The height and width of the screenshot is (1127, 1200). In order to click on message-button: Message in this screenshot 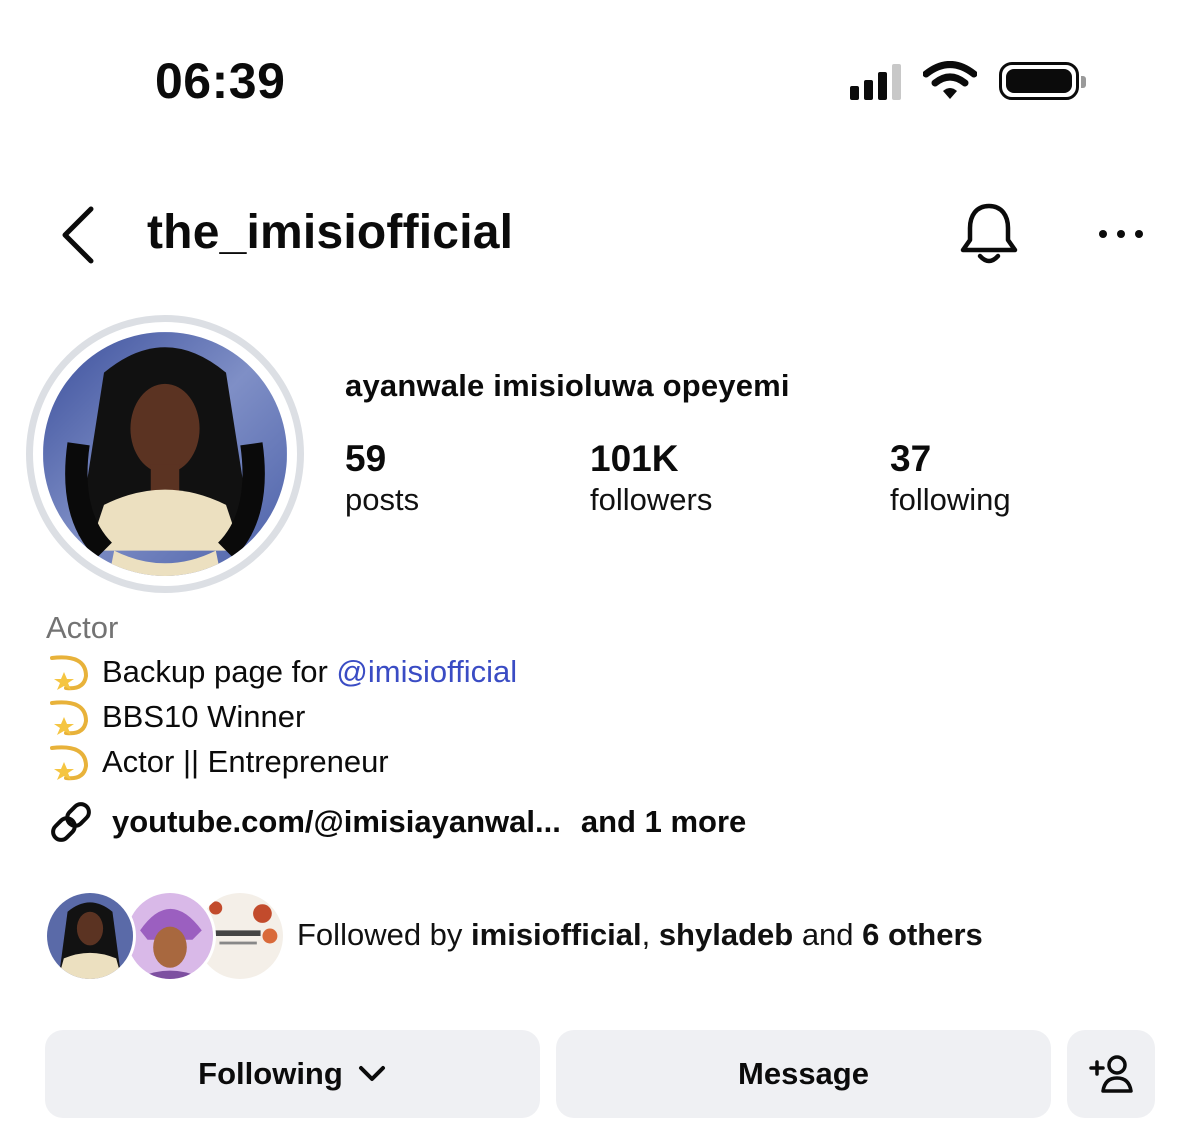, I will do `click(803, 1074)`.